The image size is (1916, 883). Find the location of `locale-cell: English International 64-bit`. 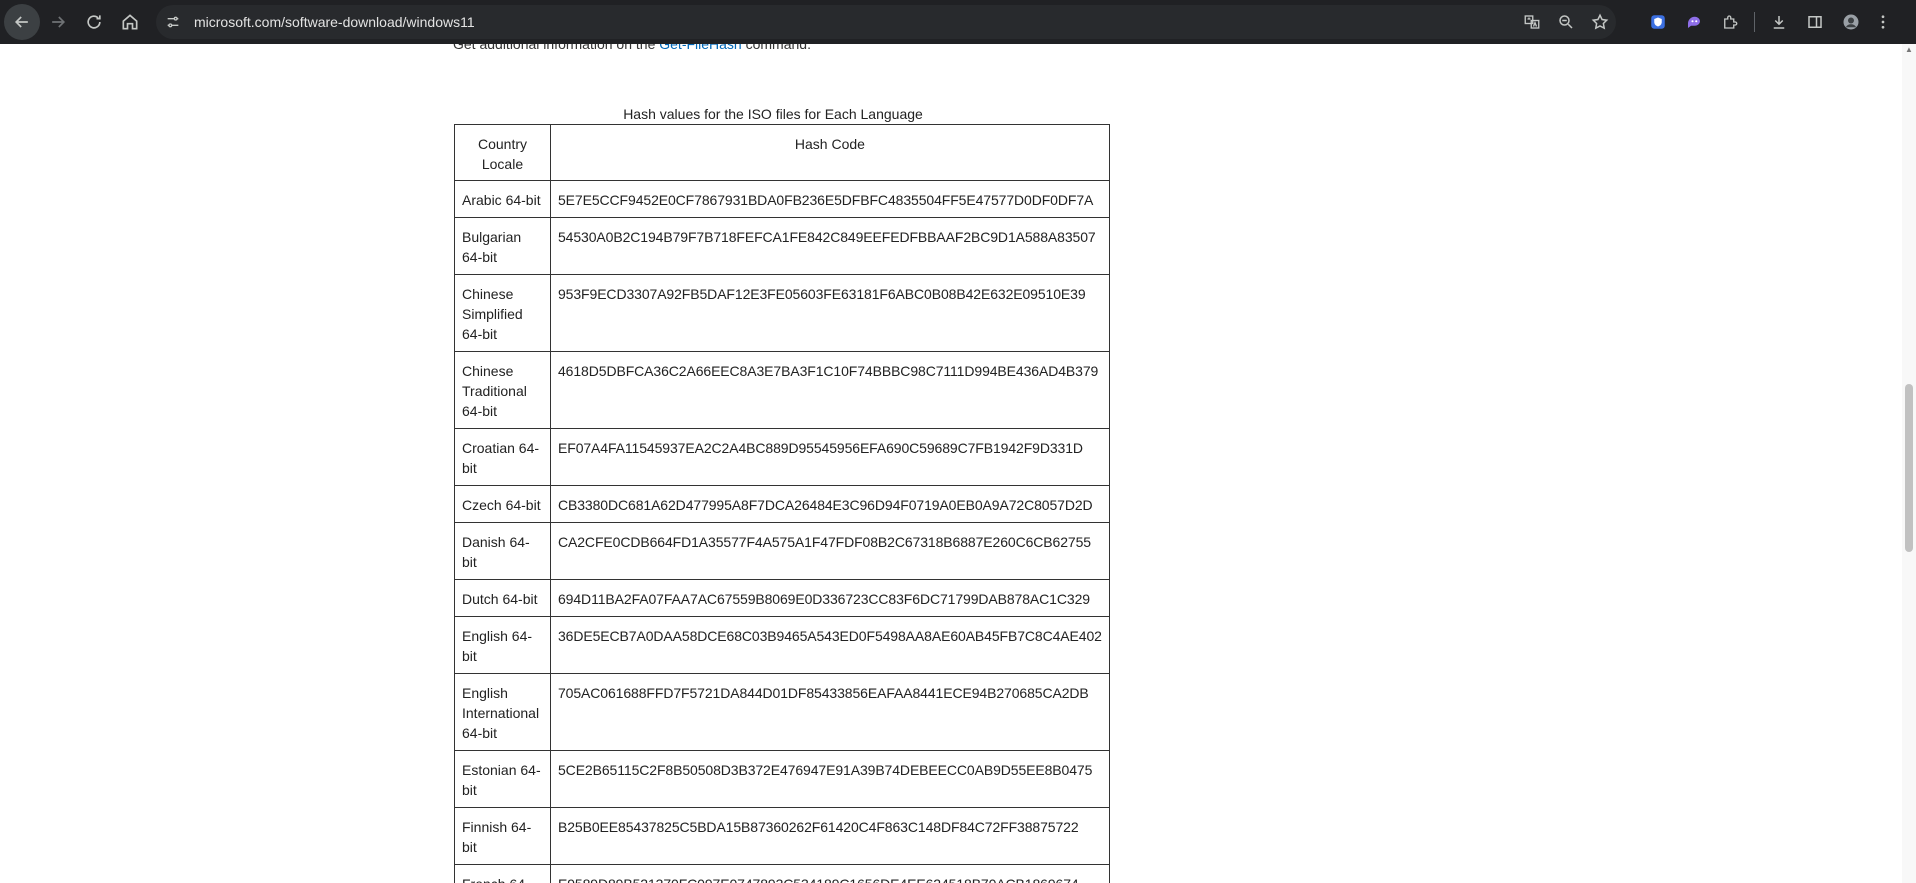

locale-cell: English International 64-bit is located at coordinates (502, 712).